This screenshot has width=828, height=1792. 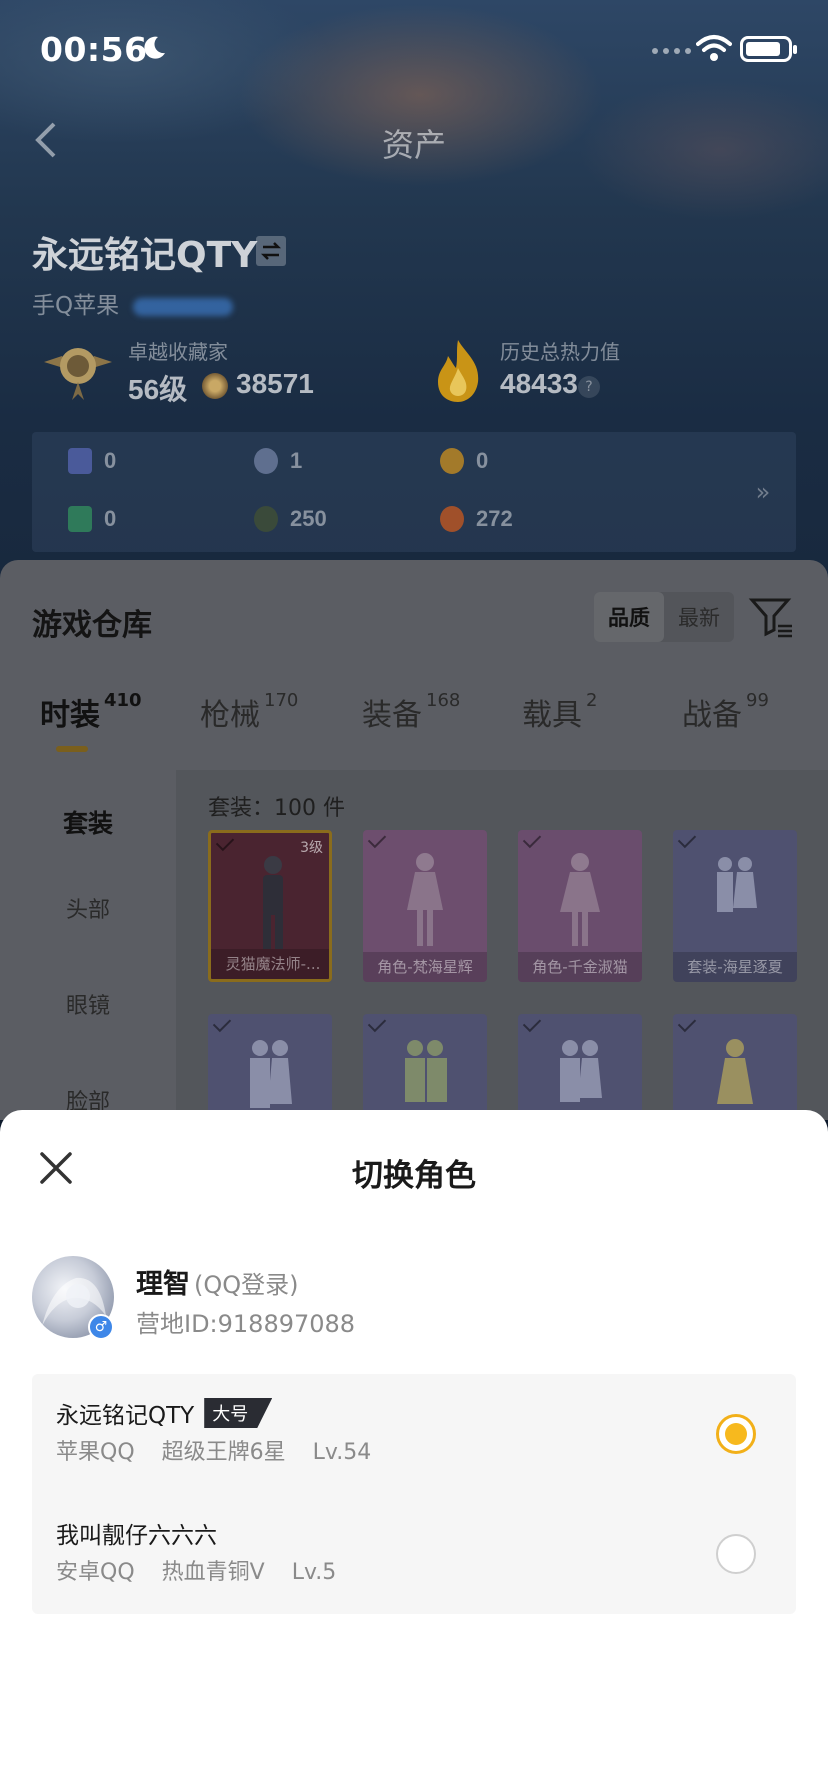 I want to click on user-name: 理智 (QQ登录), so click(x=217, y=1284).